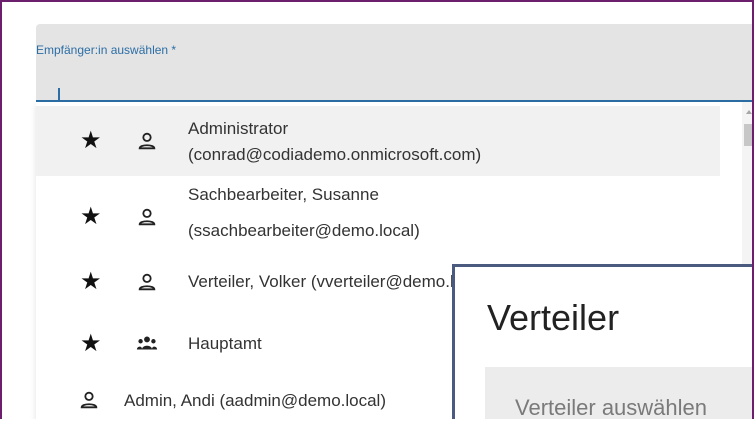 Image resolution: width=754 pixels, height=421 pixels. Describe the element at coordinates (283, 194) in the screenshot. I see `list-item-label-line1: Sachbearbeiter, Susanne` at that location.